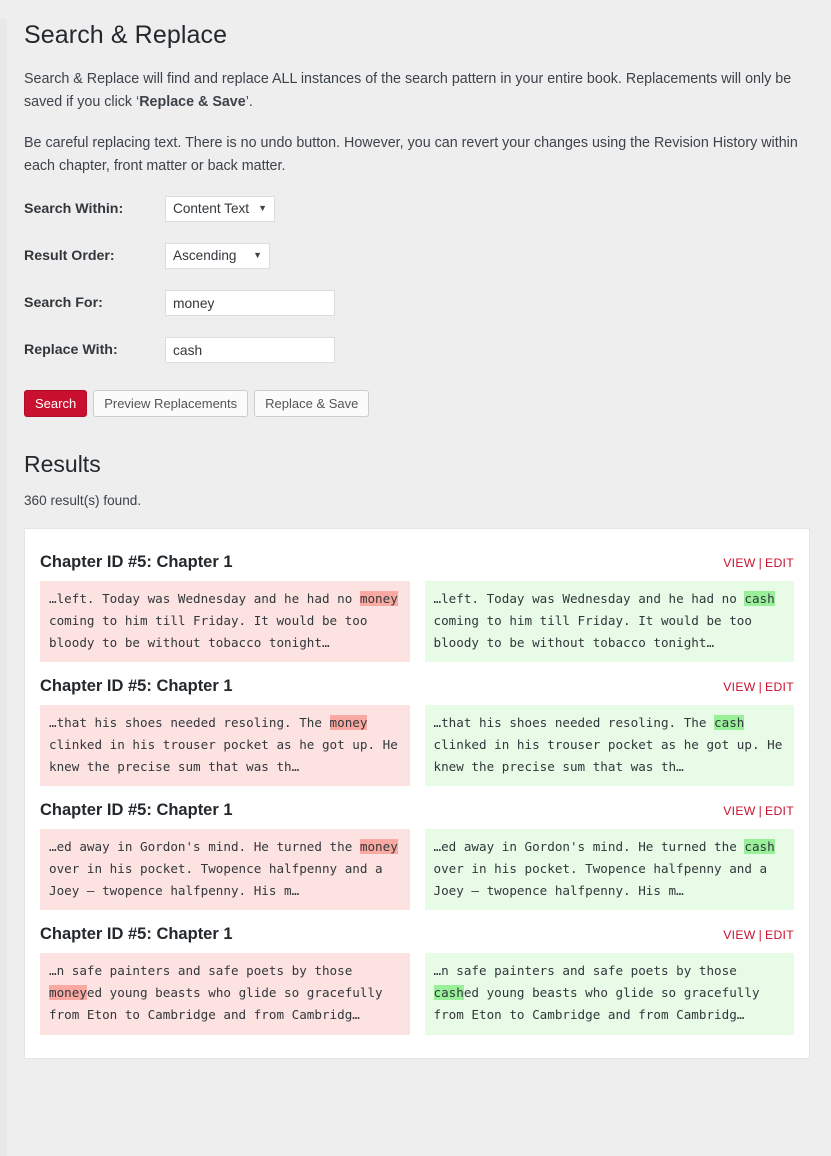 This screenshot has height=1156, width=831. What do you see at coordinates (192, 101) in the screenshot?
I see `intro-1-bold: Replace & Save` at bounding box center [192, 101].